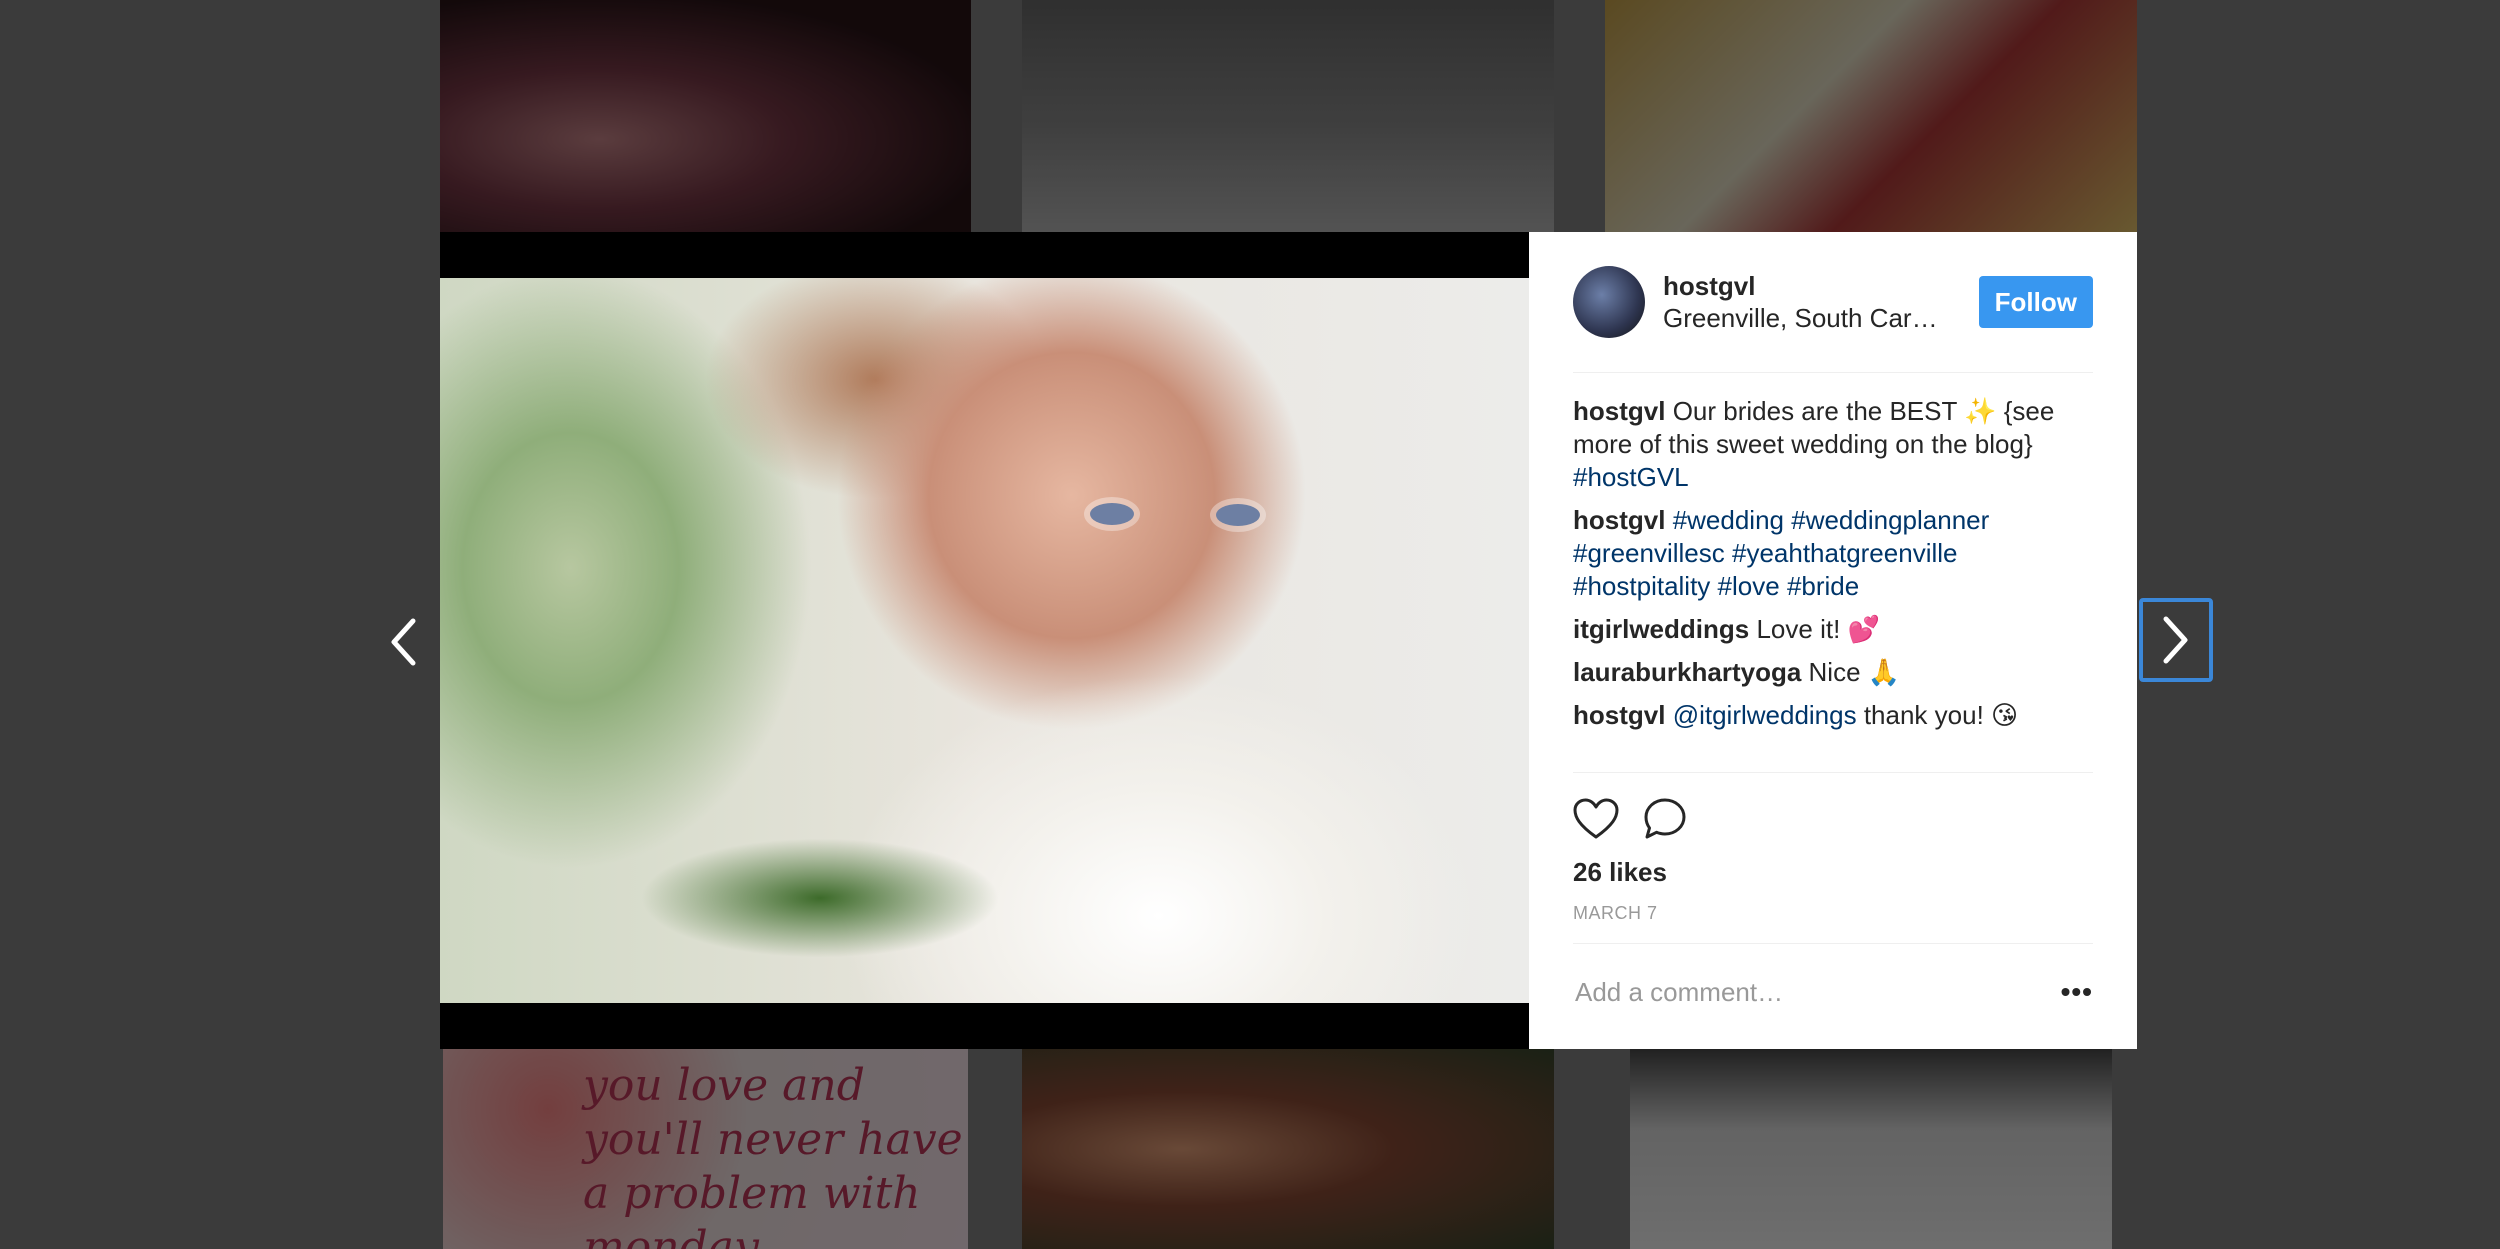 This screenshot has height=1249, width=2500. What do you see at coordinates (1803, 318) in the screenshot?
I see `location-link: Greenville, South Carolina` at bounding box center [1803, 318].